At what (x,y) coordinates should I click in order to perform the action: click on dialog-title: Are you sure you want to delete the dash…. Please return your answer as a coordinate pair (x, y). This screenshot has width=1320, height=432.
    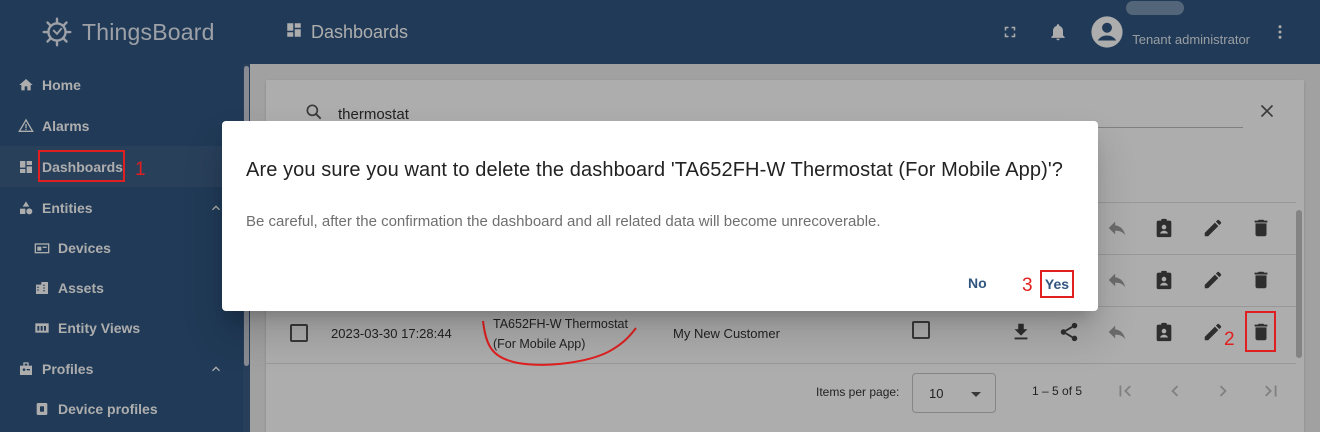
    Looking at the image, I should click on (654, 170).